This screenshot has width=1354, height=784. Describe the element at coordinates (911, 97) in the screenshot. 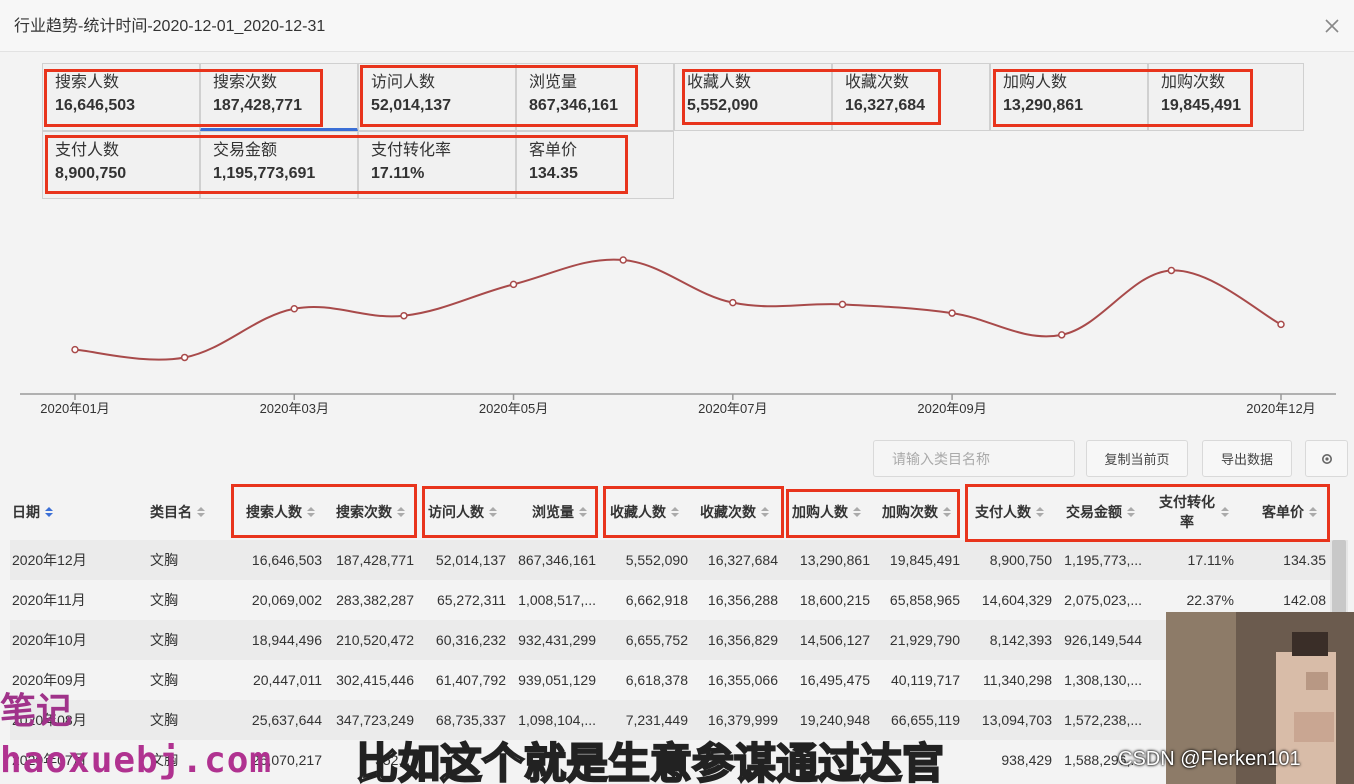

I see `metric-favorite-count: 收藏次数 16,327,684` at that location.